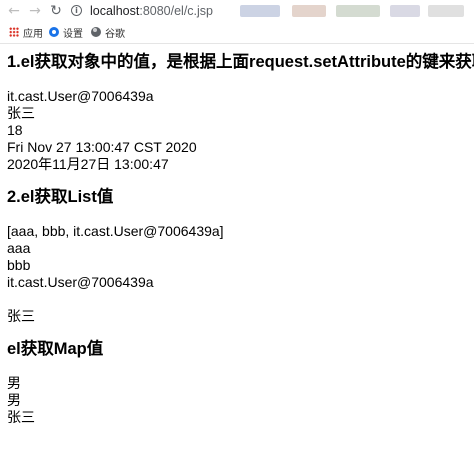 The width and height of the screenshot is (474, 454). I want to click on list-line: 张三, so click(21, 316).